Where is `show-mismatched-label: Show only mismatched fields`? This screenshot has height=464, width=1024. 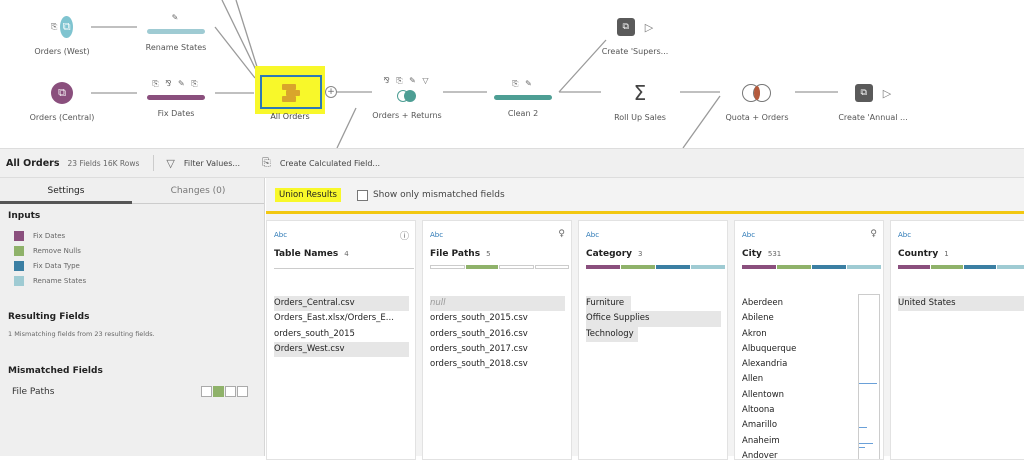
show-mismatched-label: Show only mismatched fields is located at coordinates (439, 195).